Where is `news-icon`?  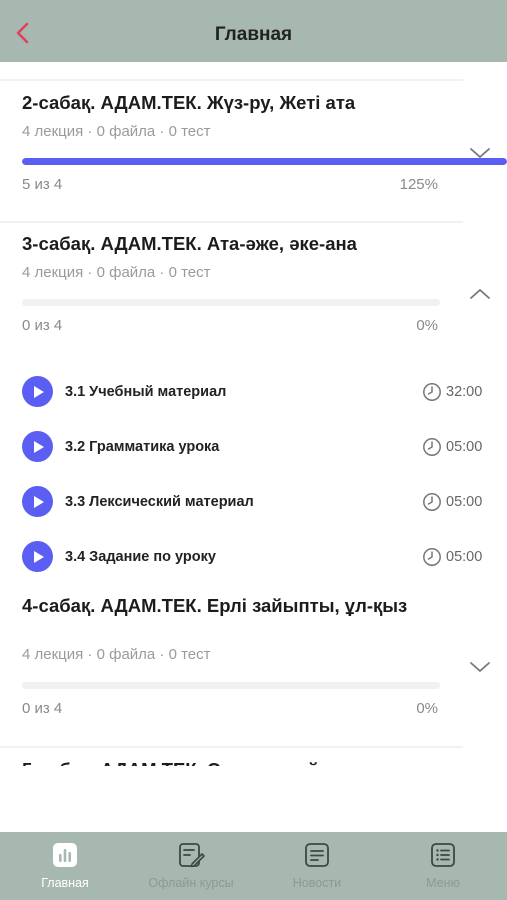 news-icon is located at coordinates (317, 855).